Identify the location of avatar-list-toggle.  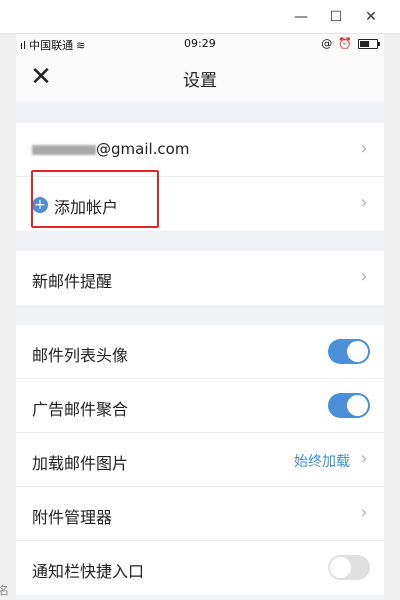
(349, 351).